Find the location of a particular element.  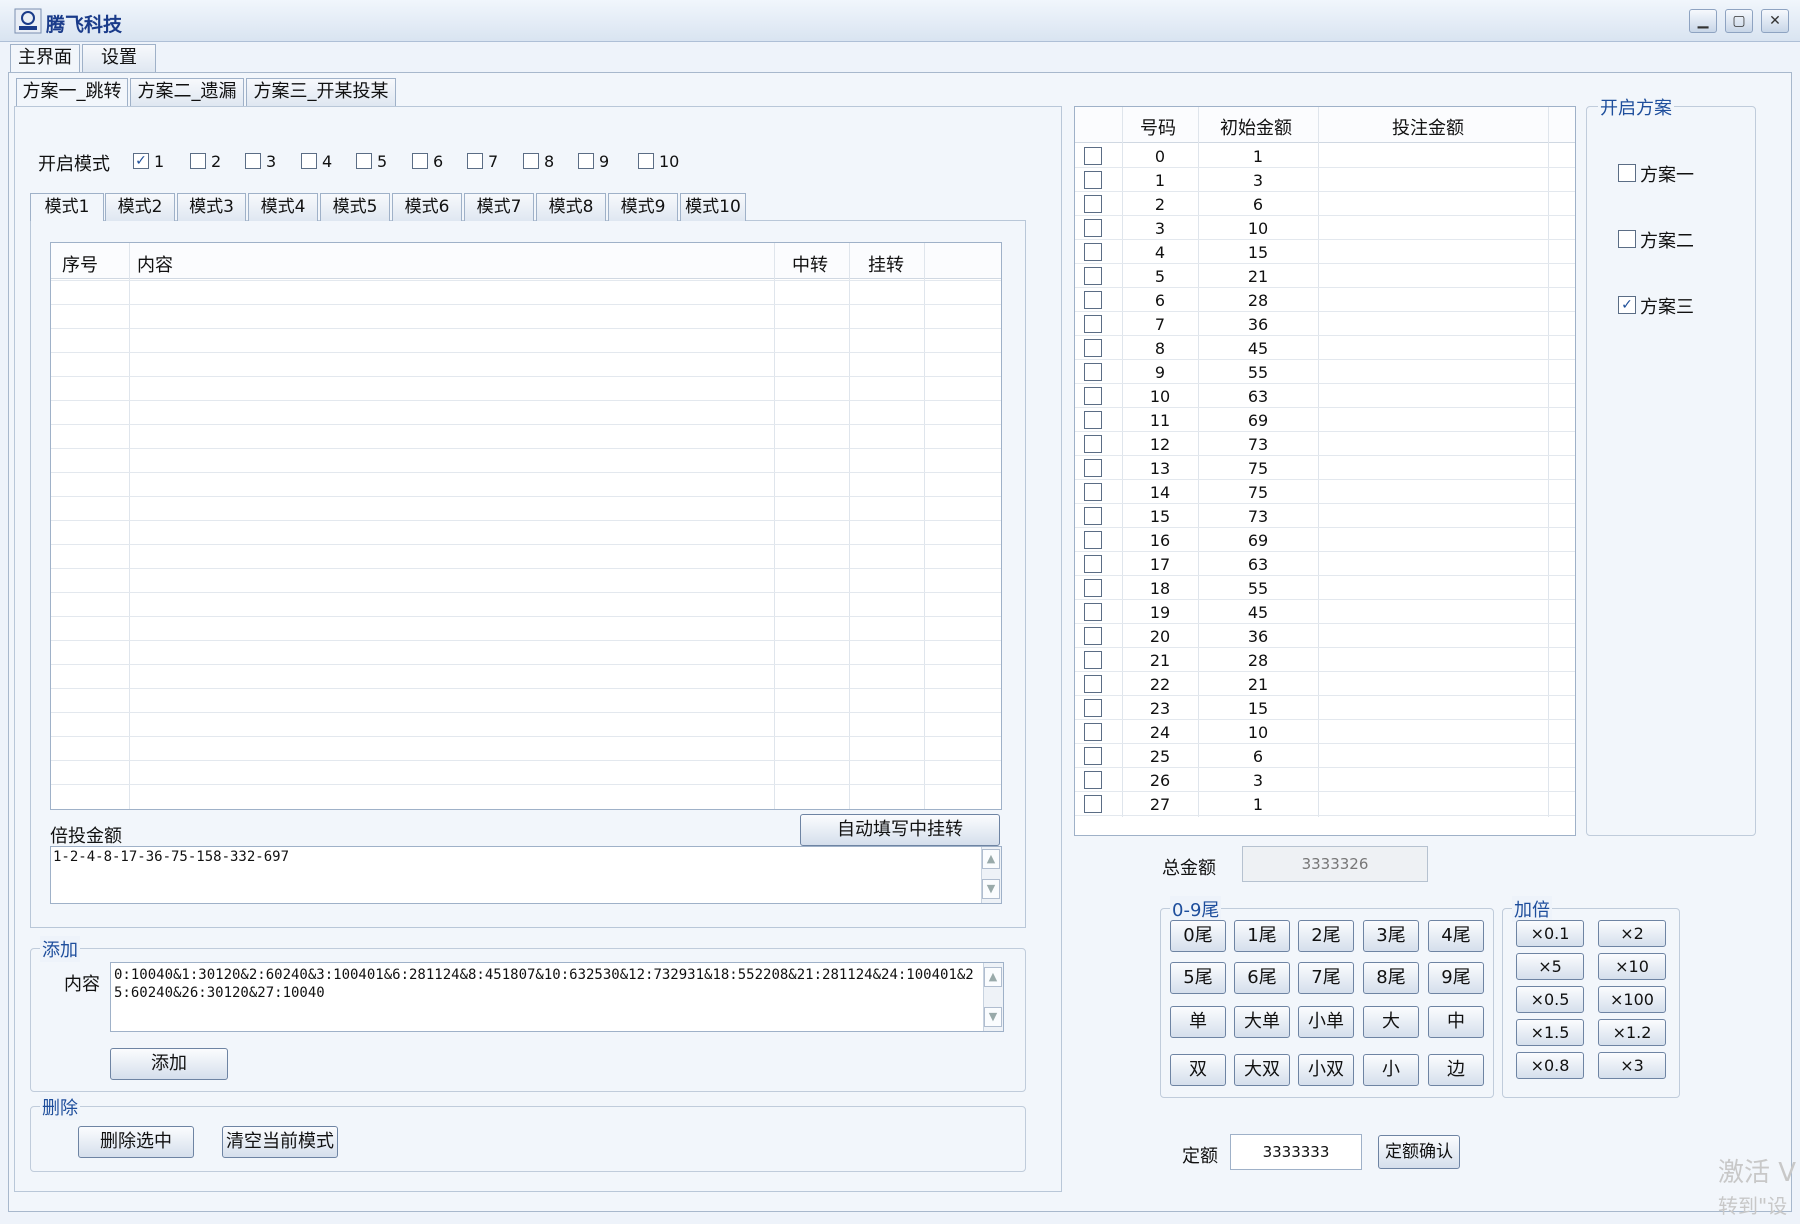

row-14-checkbox is located at coordinates (1093, 492).